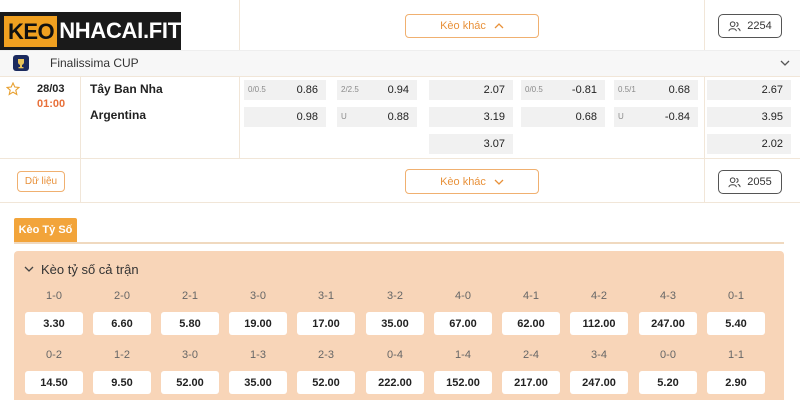  I want to click on odd-1x2-h1-draw: 2.02, so click(749, 144).